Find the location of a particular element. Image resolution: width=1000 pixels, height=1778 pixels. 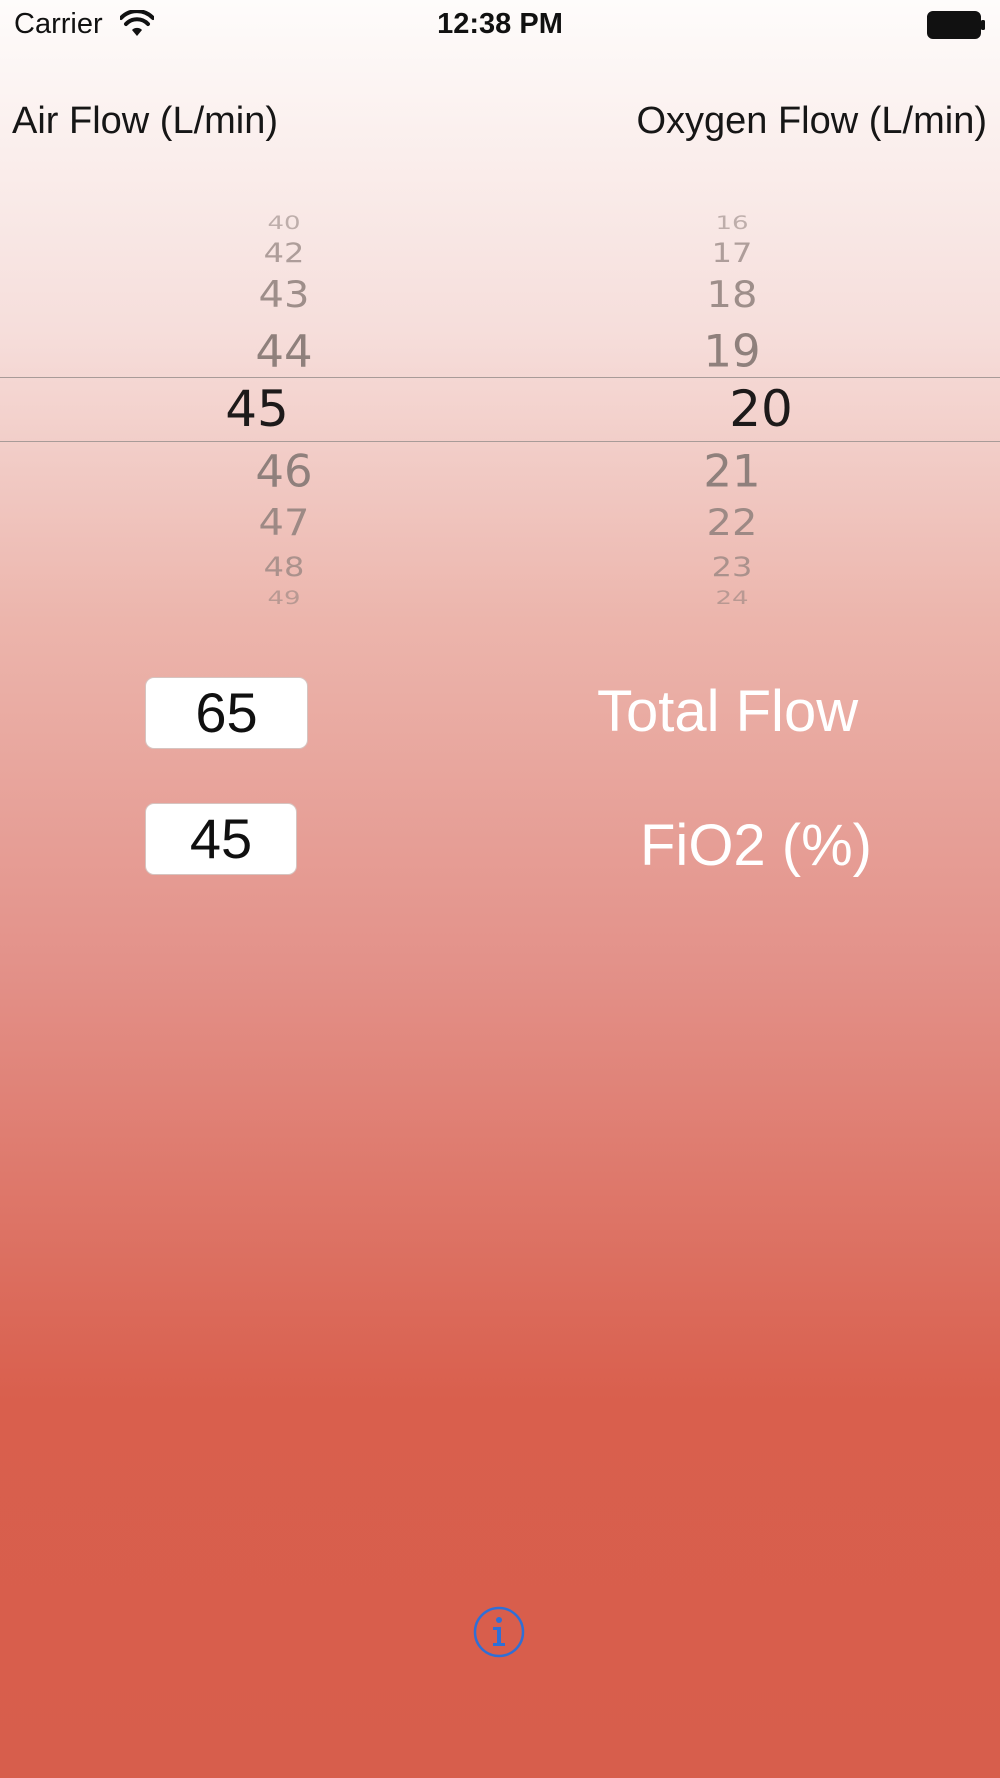

oxygen-flow-option-22: 22 is located at coordinates (732, 523).